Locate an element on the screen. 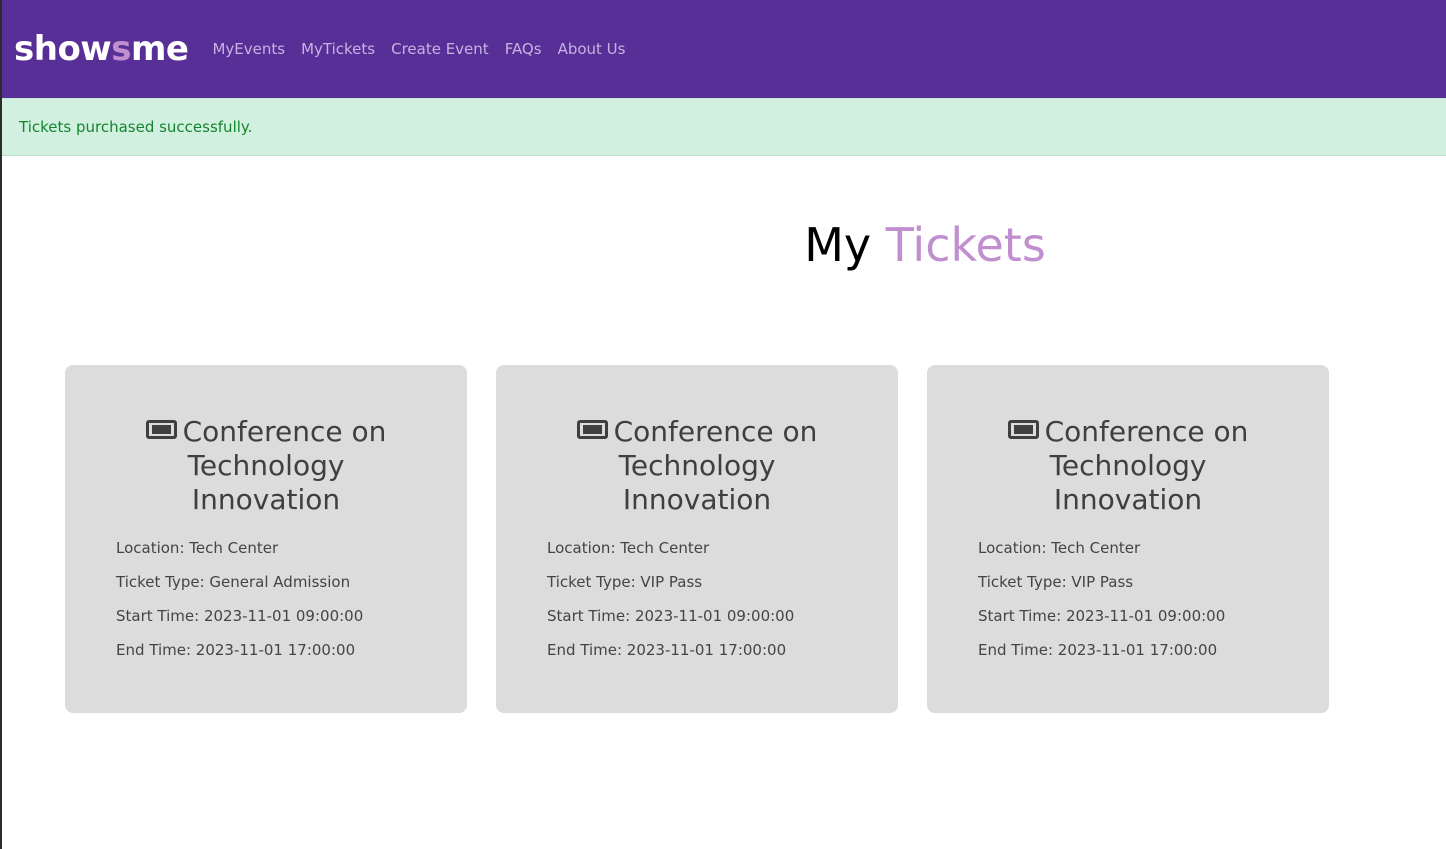 The height and width of the screenshot is (849, 1446). nav-link-faqs: FAQs is located at coordinates (523, 49).